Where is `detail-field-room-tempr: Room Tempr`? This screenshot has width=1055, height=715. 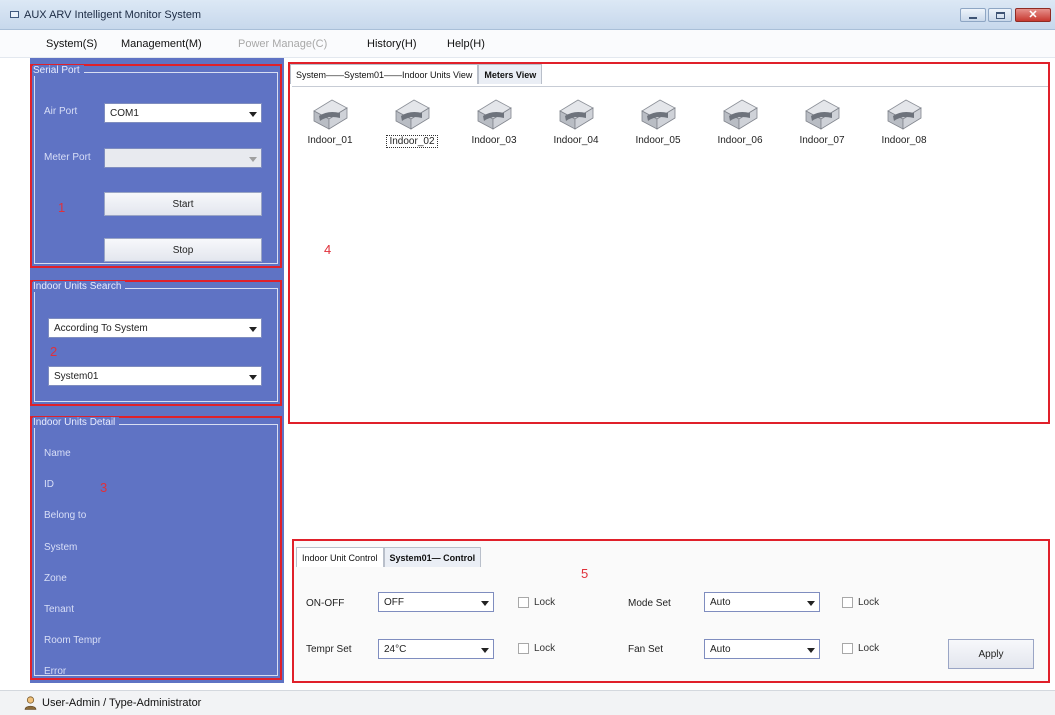 detail-field-room-tempr: Room Tempr is located at coordinates (73, 640).